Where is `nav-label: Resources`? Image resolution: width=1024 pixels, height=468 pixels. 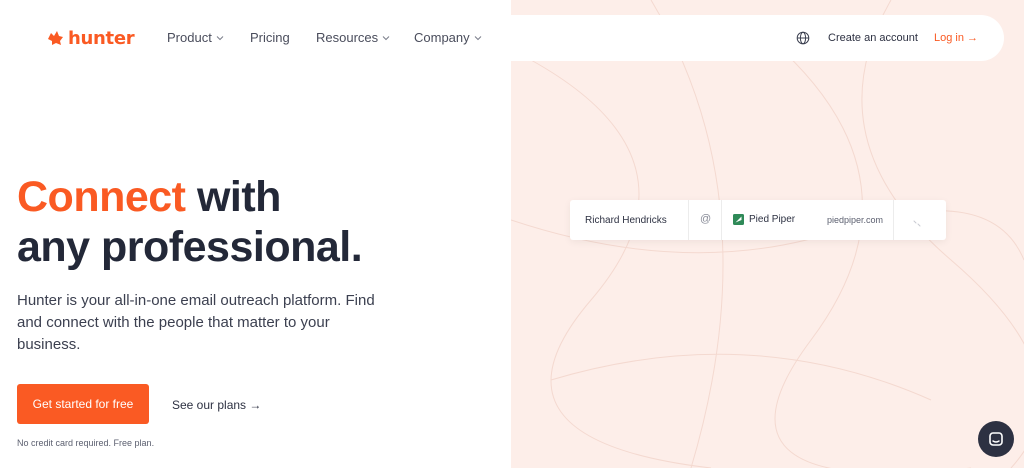
nav-label: Resources is located at coordinates (347, 37).